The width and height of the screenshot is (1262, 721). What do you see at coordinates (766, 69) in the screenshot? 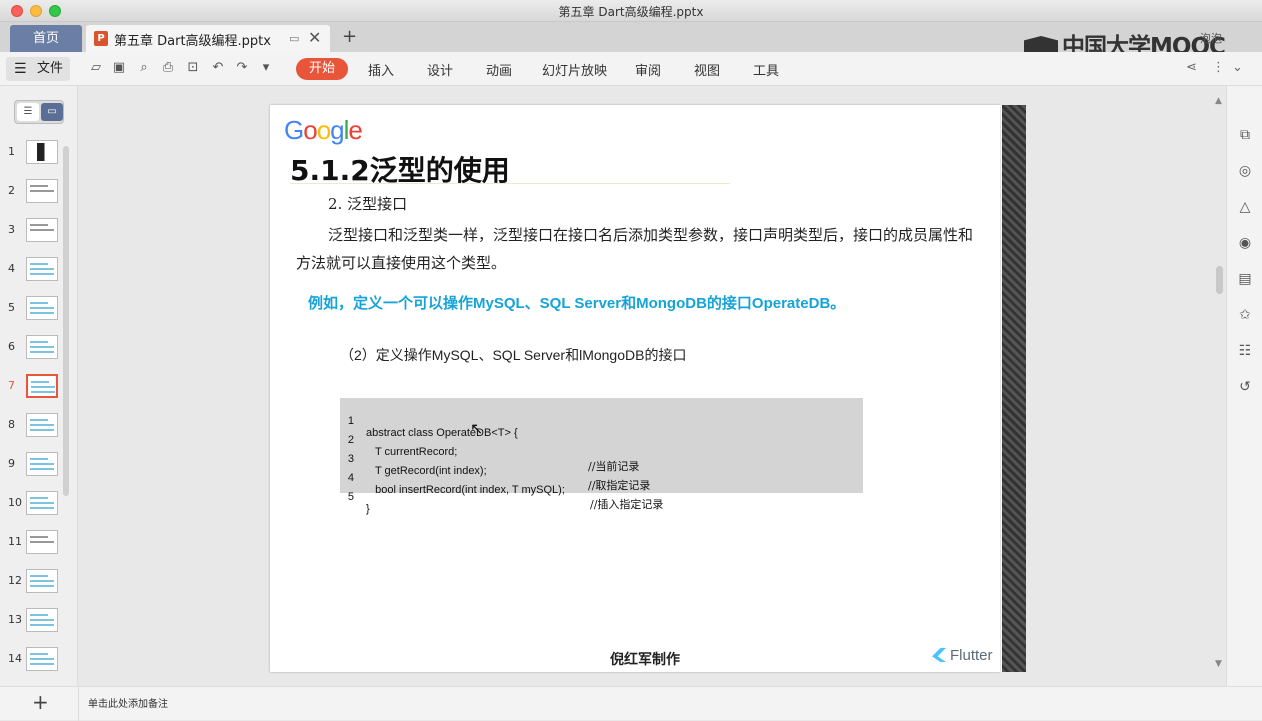
I see `menu-tools: 工具` at bounding box center [766, 69].